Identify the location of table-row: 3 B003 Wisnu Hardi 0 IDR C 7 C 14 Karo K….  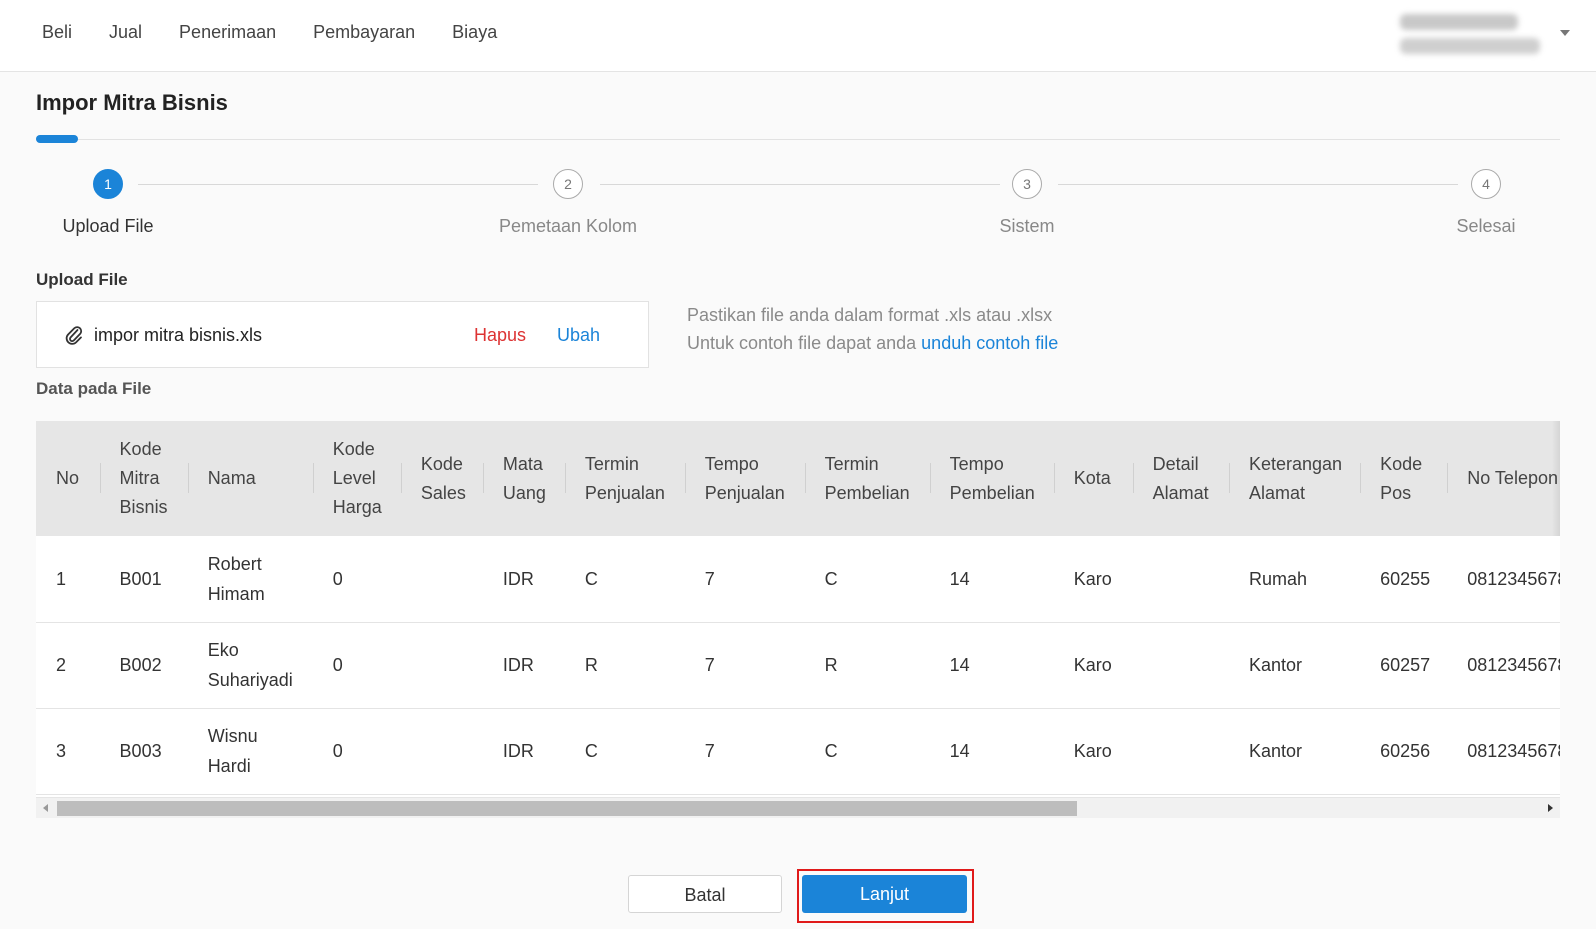
(798, 751).